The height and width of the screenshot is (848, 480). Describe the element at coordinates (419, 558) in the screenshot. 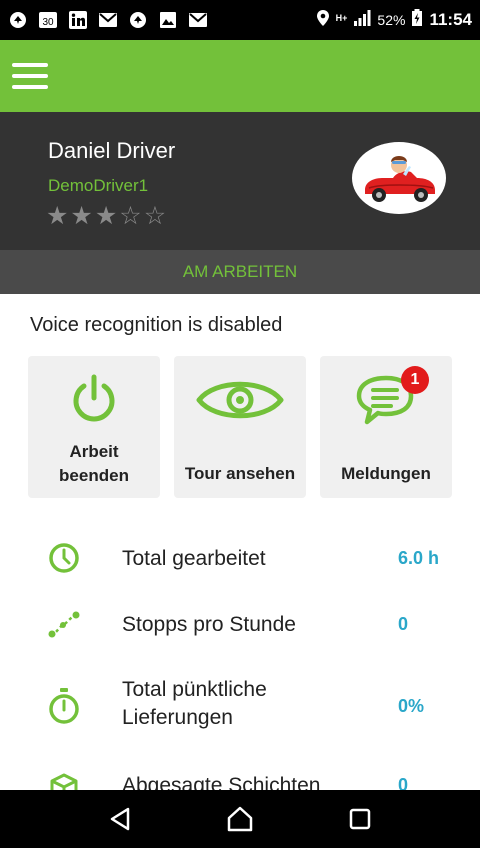

I see `stat-value: 6.0 h` at that location.